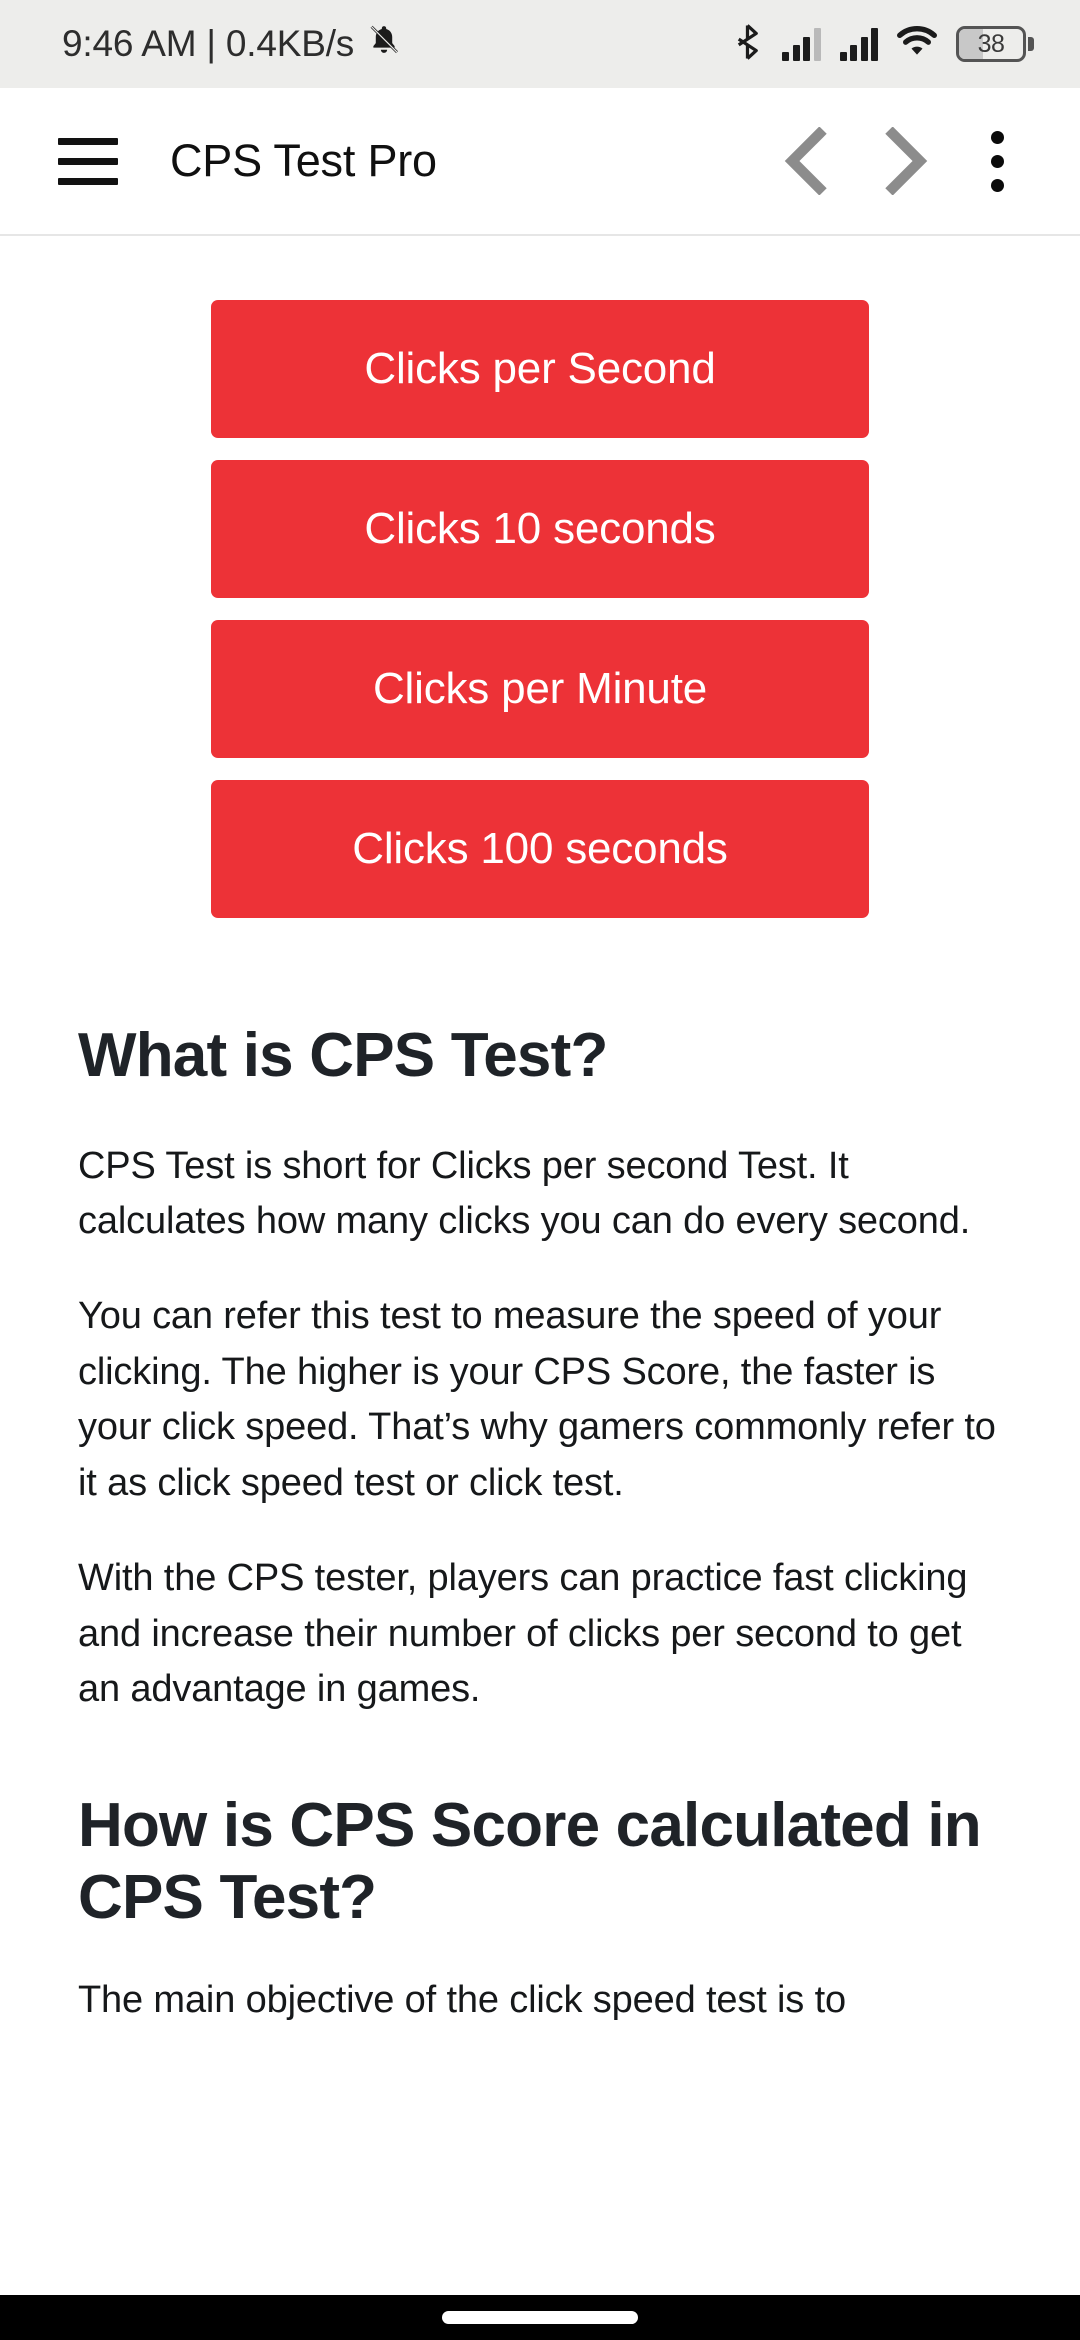 The image size is (1080, 2340). I want to click on section-heading-how-is-cps-score-calculated: How is CPS Score calculated in CPS Test?, so click(530, 1861).